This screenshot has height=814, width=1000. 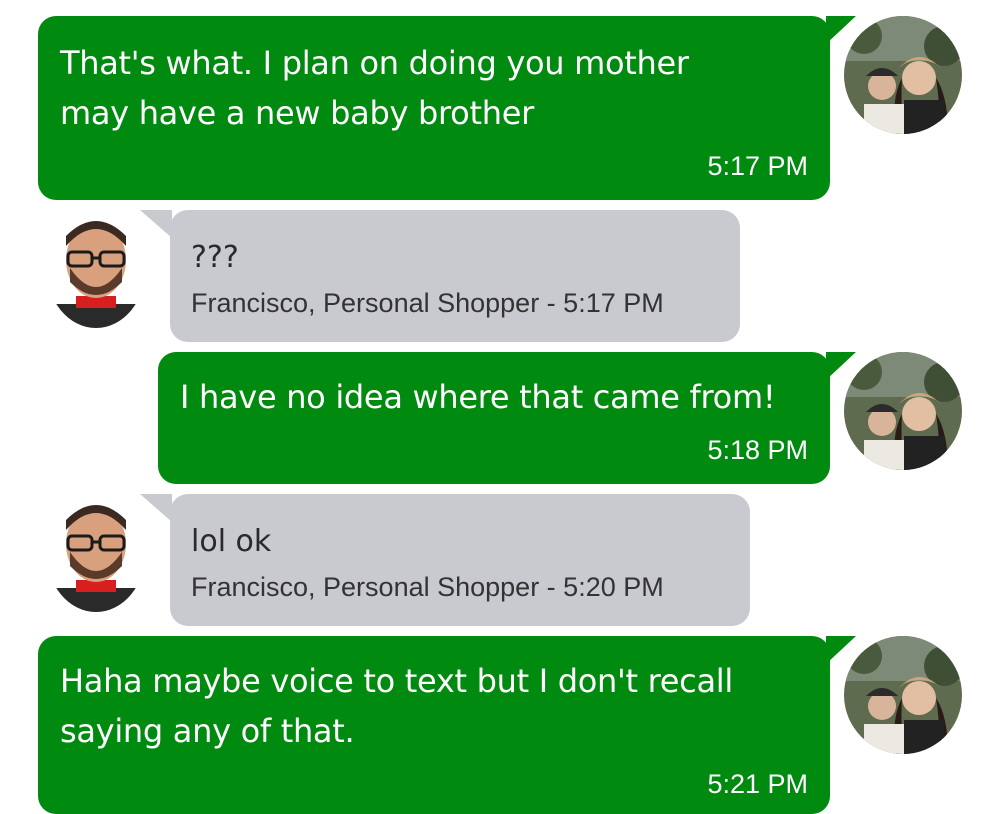 I want to click on message-timestamp: 5:18 PM, so click(x=757, y=450).